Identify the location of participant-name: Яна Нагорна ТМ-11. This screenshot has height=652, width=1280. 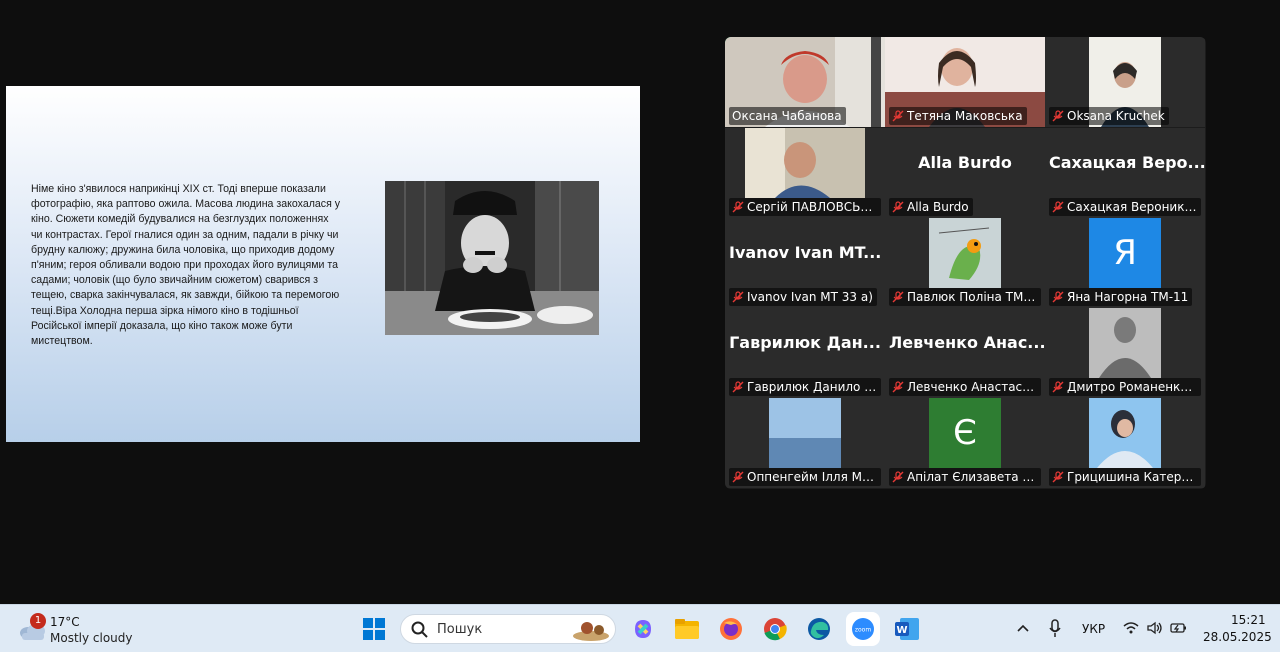
(1128, 297).